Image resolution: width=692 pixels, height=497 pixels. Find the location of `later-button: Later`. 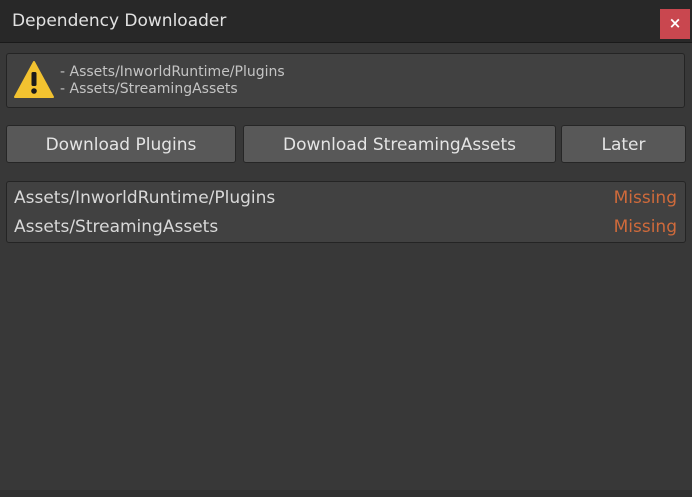

later-button: Later is located at coordinates (623, 144).